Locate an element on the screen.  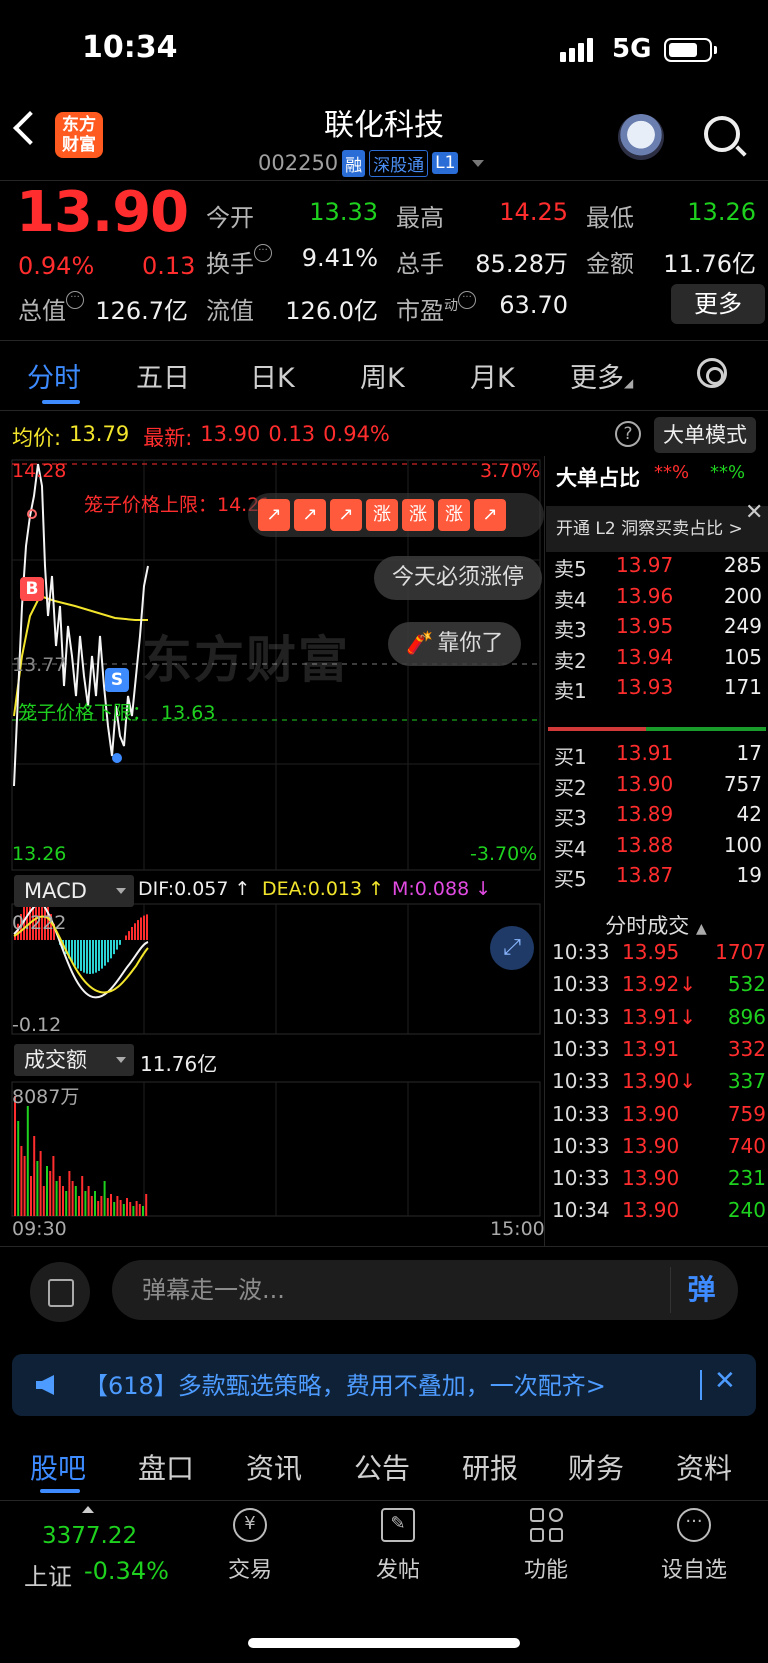
bids-level-4: 买4 13.88 100 is located at coordinates (656, 849).